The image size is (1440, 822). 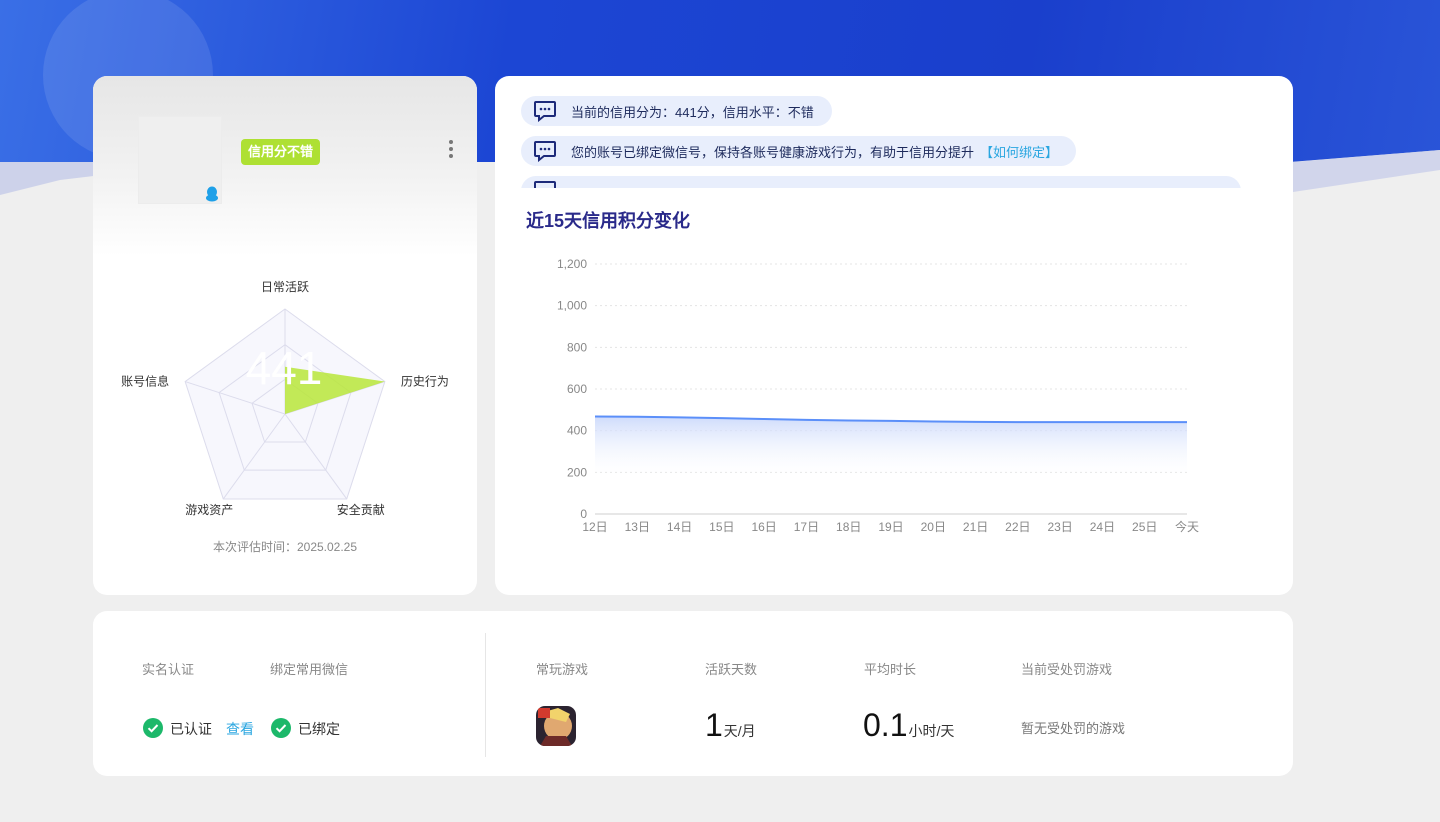 I want to click on x-tick-label: 16日, so click(x=763, y=527).